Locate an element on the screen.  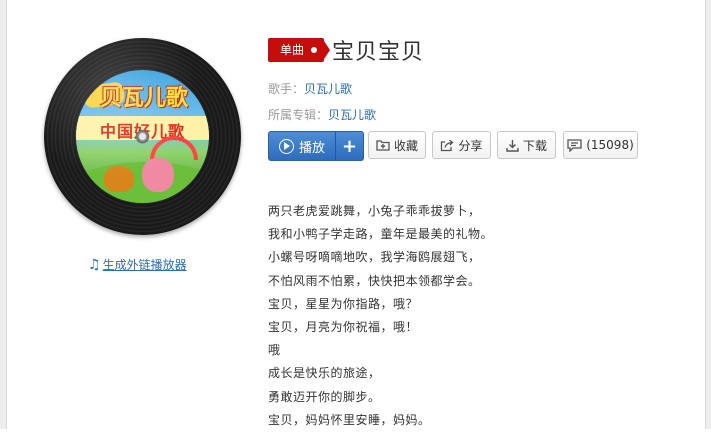
album-row: 所属专辑：贝瓦儿歌 is located at coordinates (322, 114).